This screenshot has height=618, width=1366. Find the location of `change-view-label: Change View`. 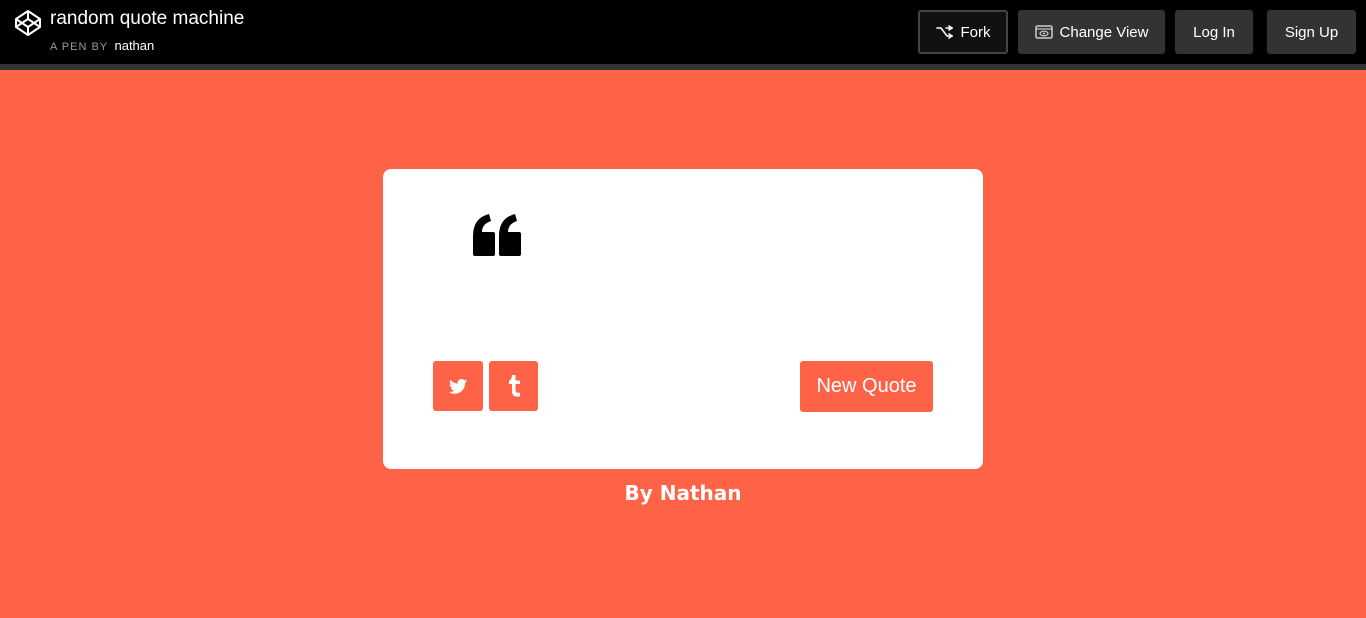

change-view-label: Change View is located at coordinates (1104, 32).